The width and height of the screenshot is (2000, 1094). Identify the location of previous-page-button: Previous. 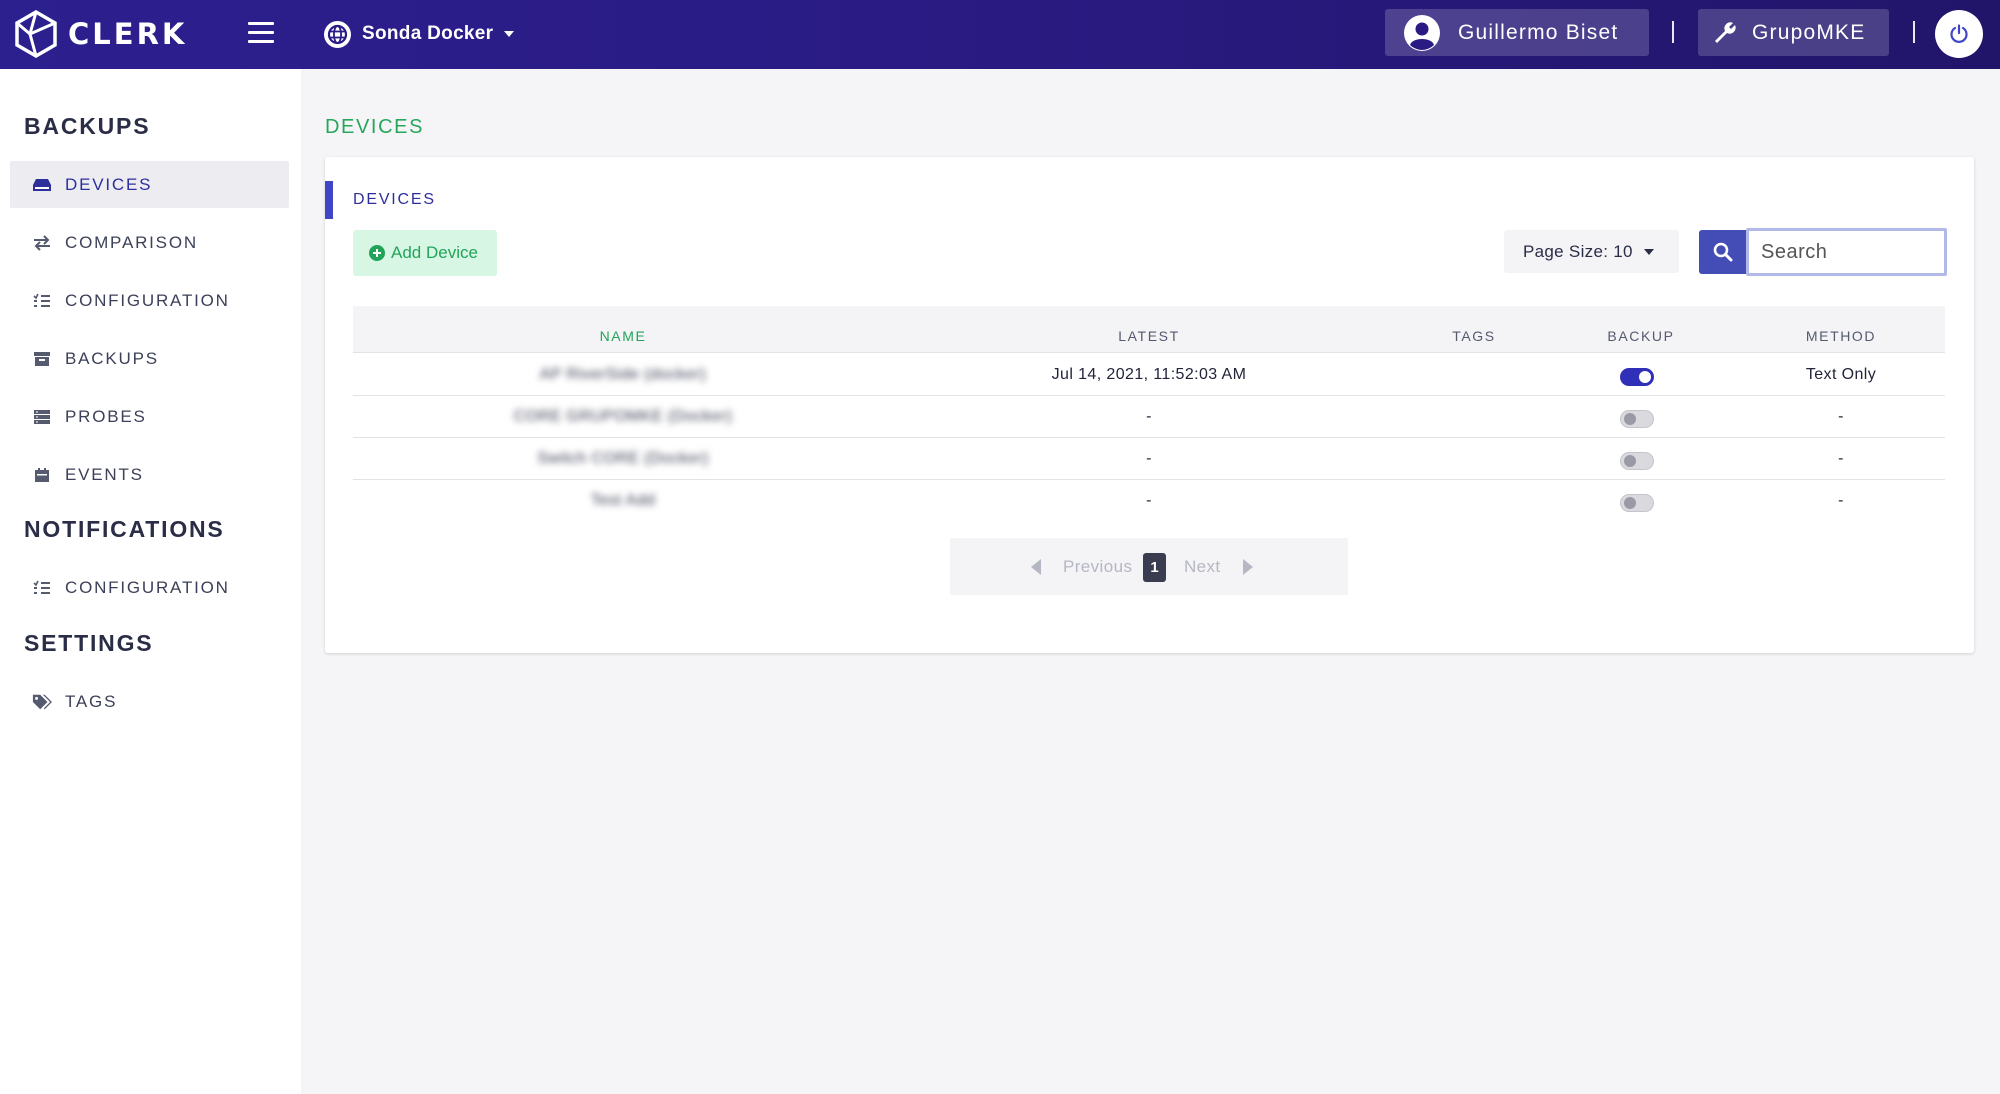
(1081, 567).